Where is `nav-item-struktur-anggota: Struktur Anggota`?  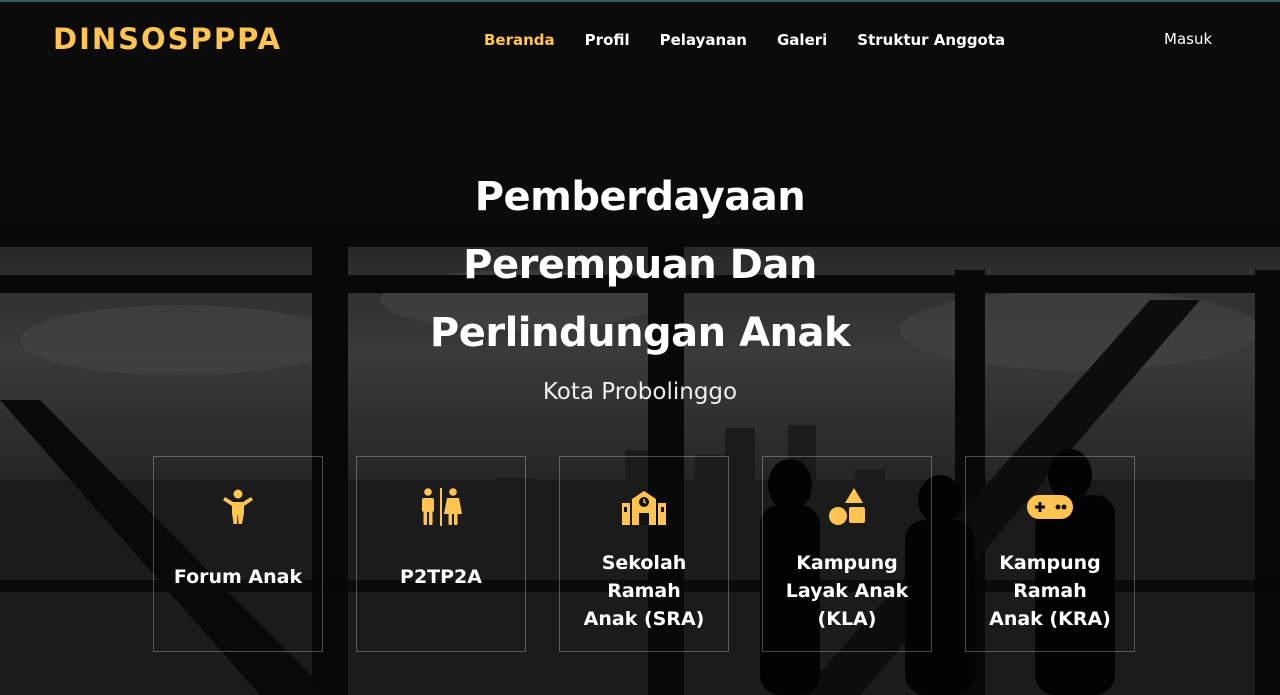 nav-item-struktur-anggota: Struktur Anggota is located at coordinates (931, 40).